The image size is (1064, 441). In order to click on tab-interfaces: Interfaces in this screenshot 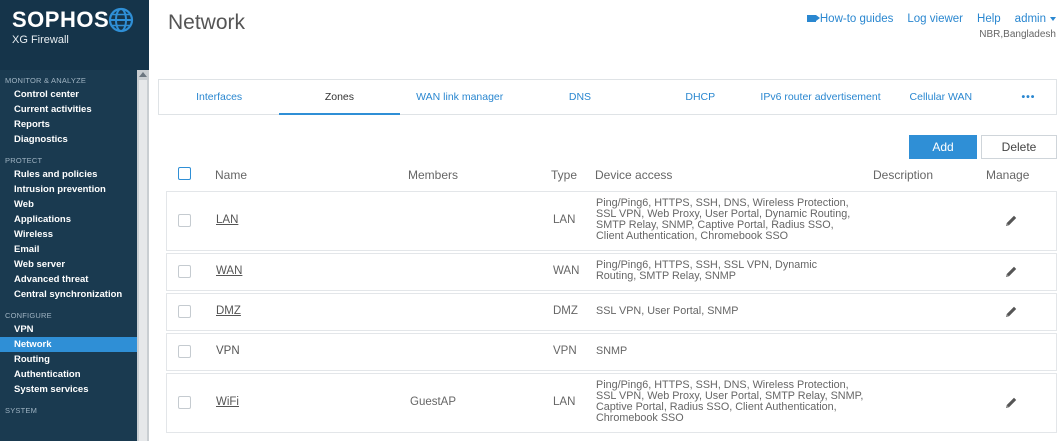, I will do `click(219, 97)`.